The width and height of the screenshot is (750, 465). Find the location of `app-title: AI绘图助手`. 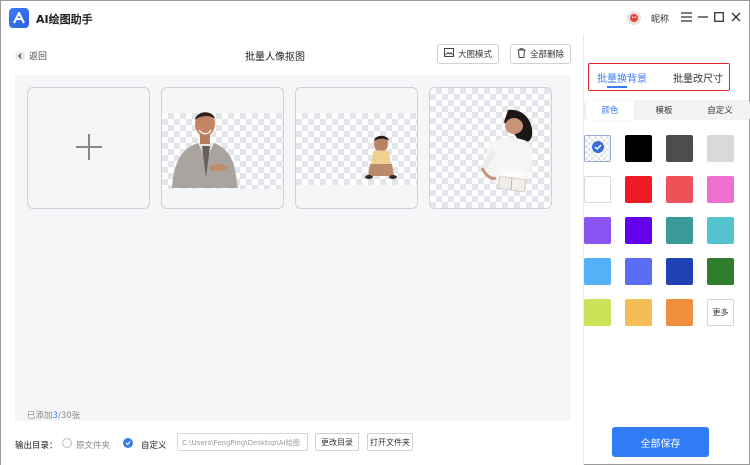

app-title: AI绘图助手 is located at coordinates (64, 19).